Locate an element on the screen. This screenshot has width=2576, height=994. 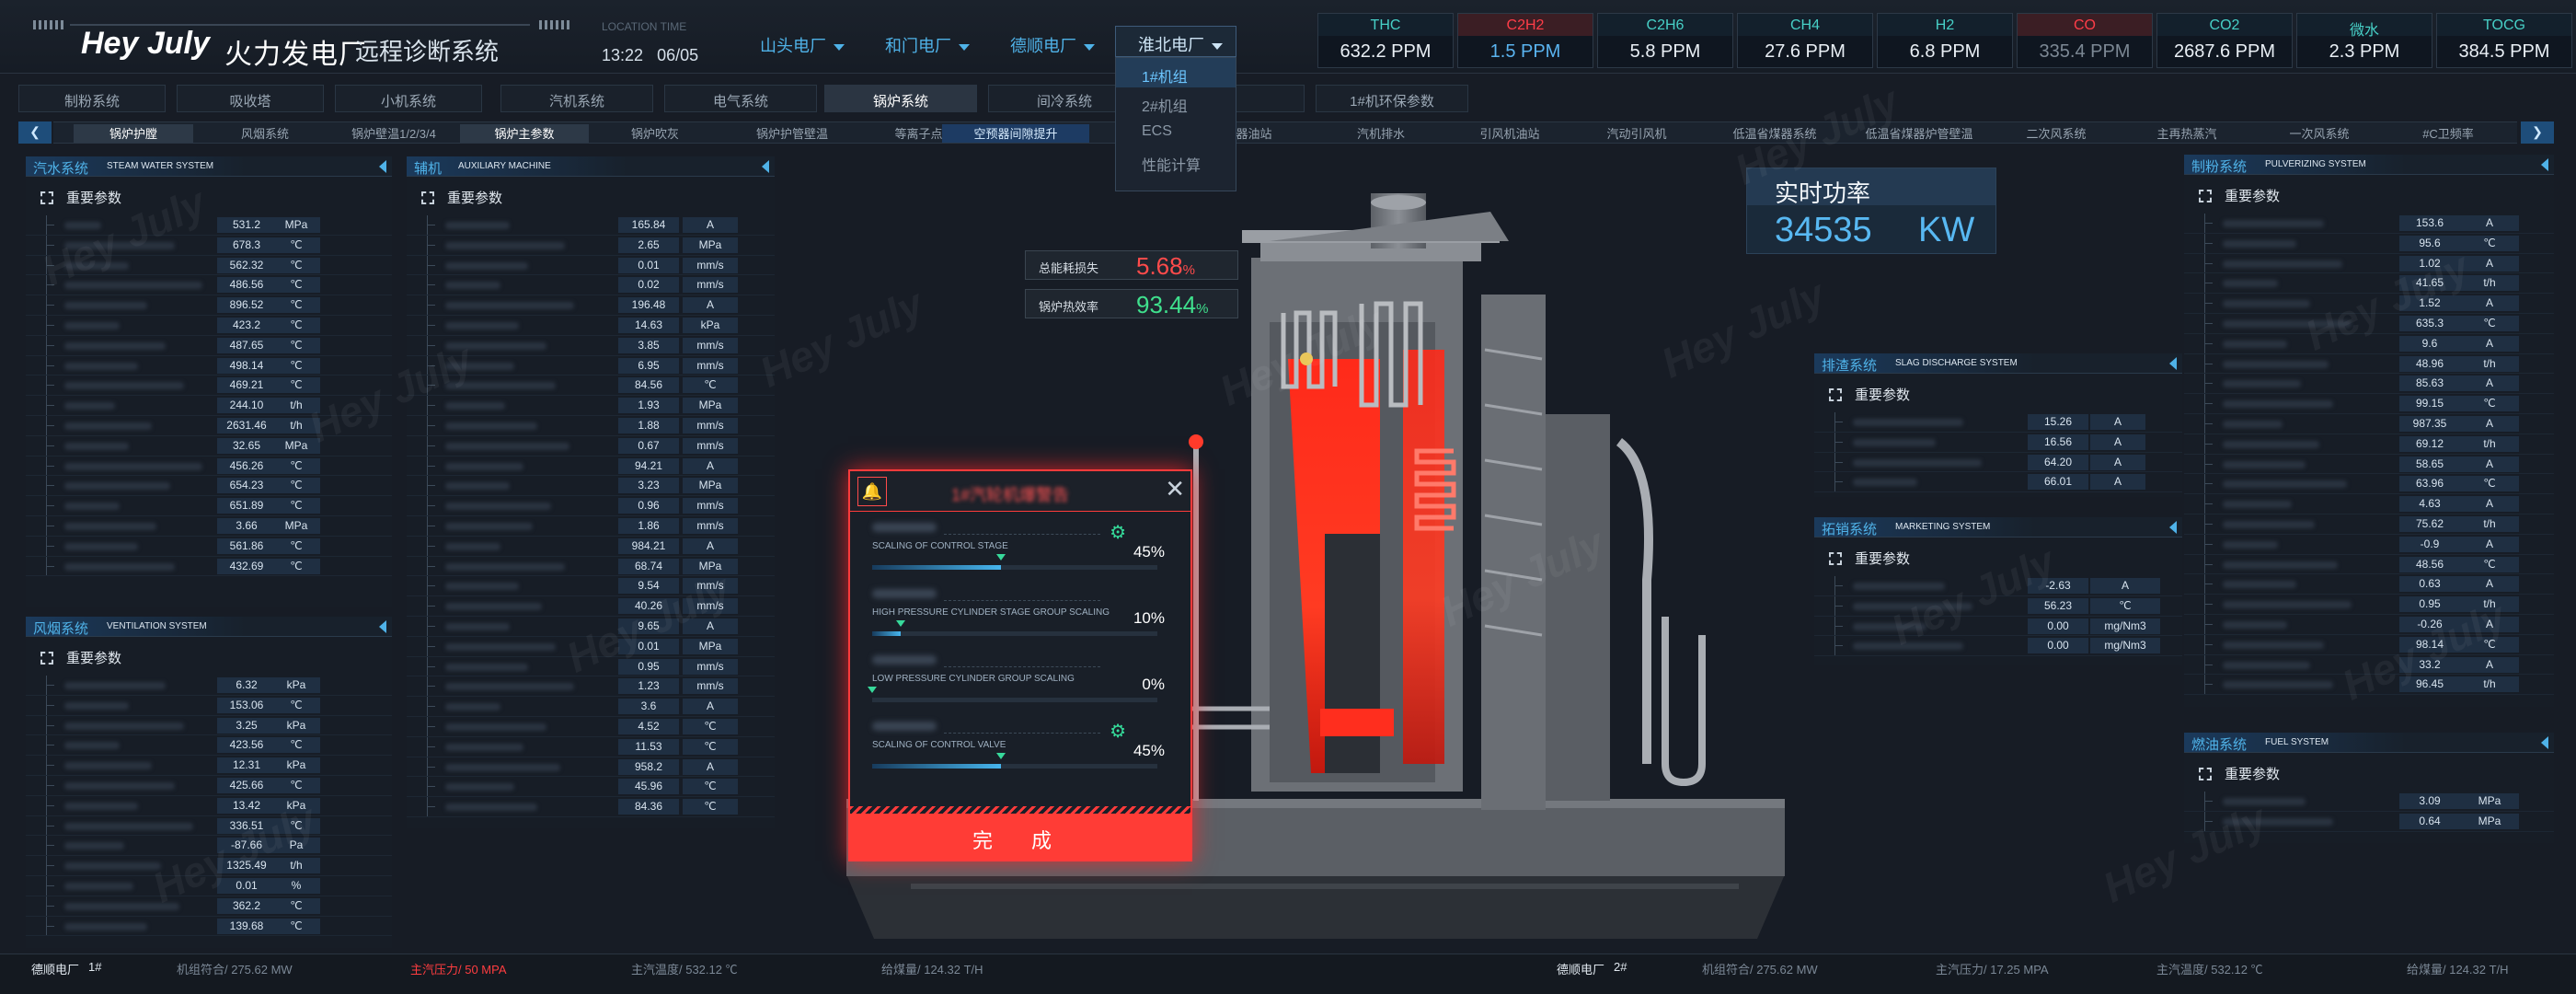
scaling-progress-track is located at coordinates (1014, 761).